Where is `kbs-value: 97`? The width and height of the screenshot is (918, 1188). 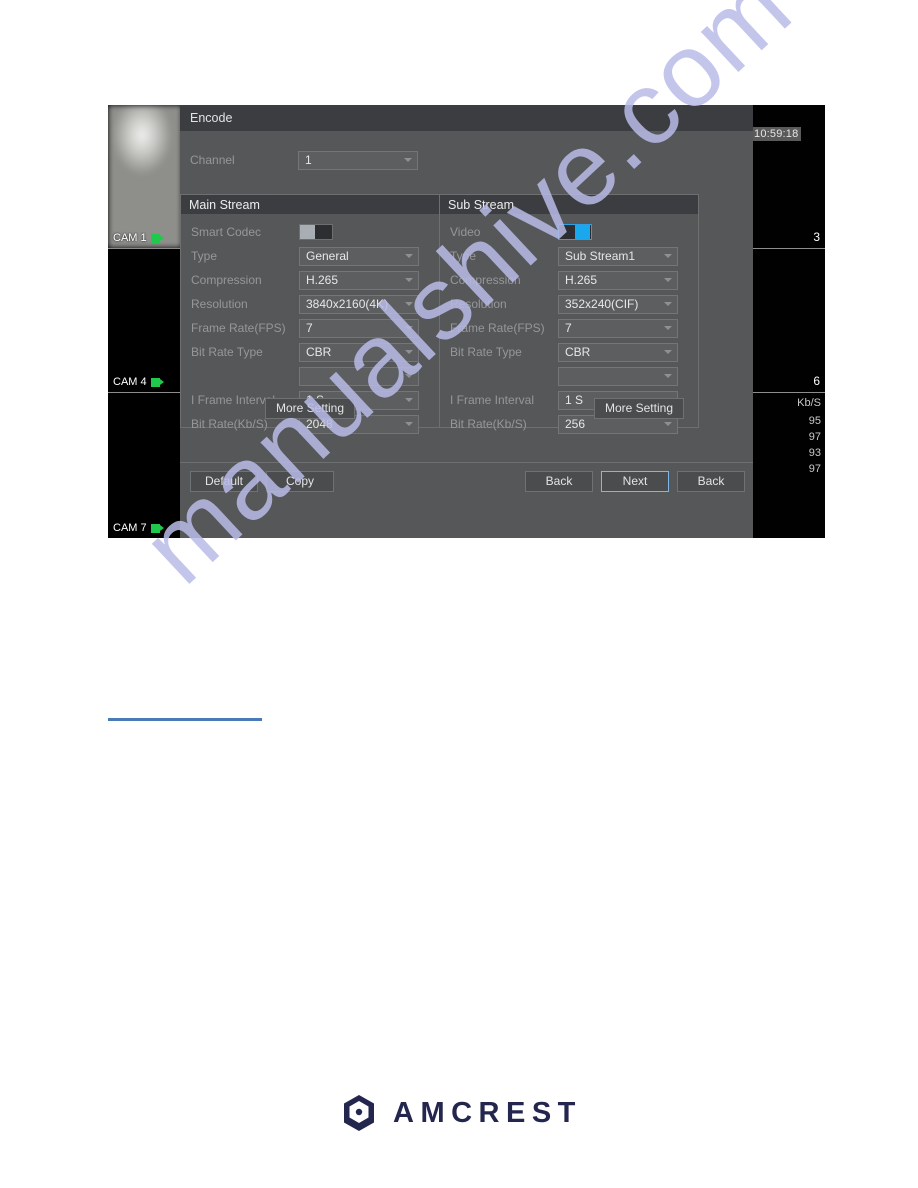
kbs-value: 97 is located at coordinates (814, 437).